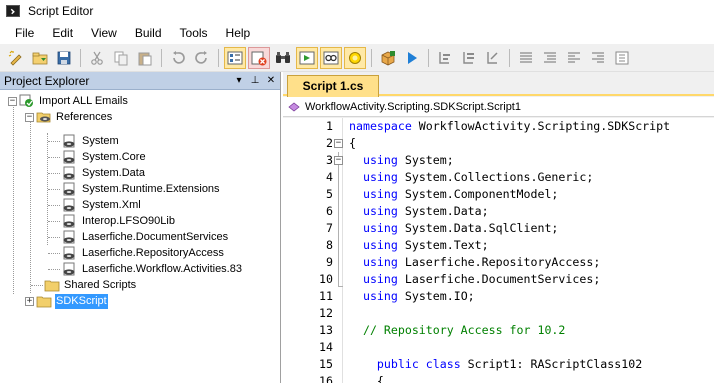 This screenshot has height=383, width=714. What do you see at coordinates (352, 143) in the screenshot?
I see `code-rest: {` at bounding box center [352, 143].